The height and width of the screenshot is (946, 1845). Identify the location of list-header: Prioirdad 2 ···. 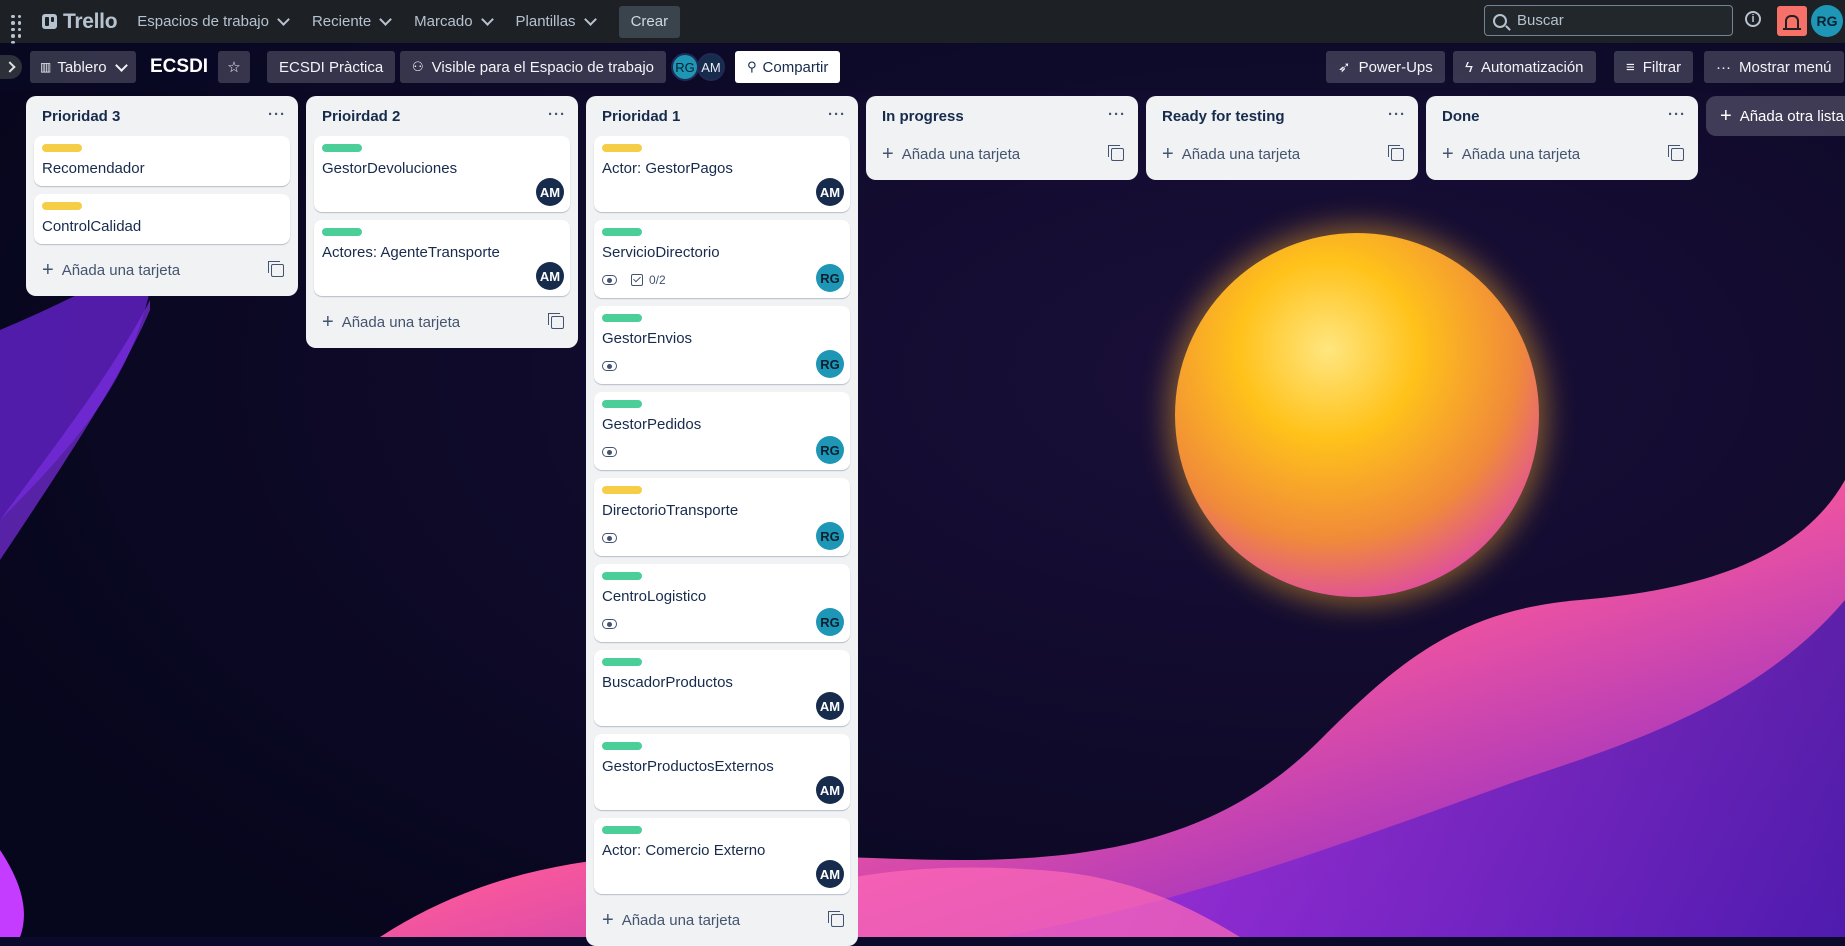
(442, 116).